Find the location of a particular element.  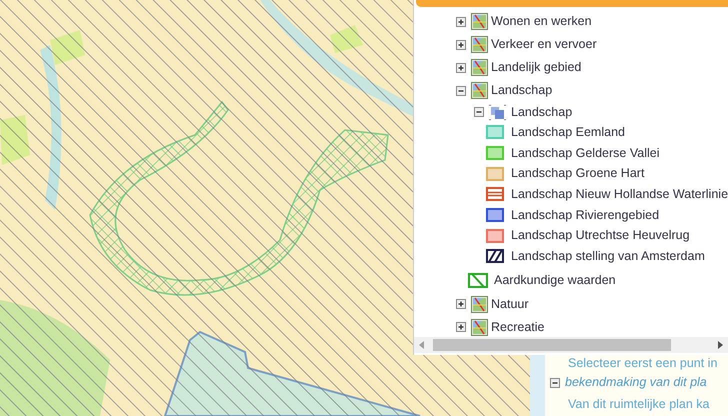

layer-label: Verkeer en vervoer is located at coordinates (544, 44).